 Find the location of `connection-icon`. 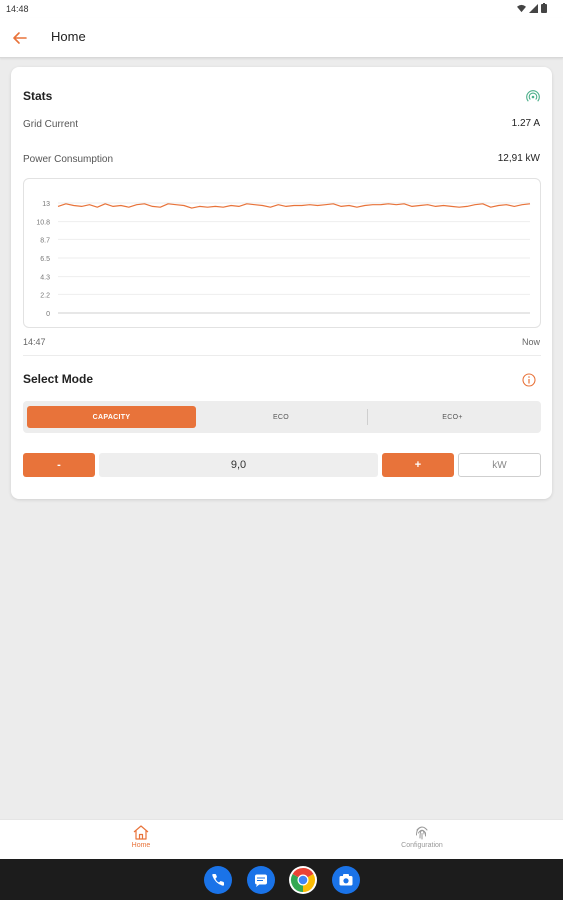

connection-icon is located at coordinates (533, 96).